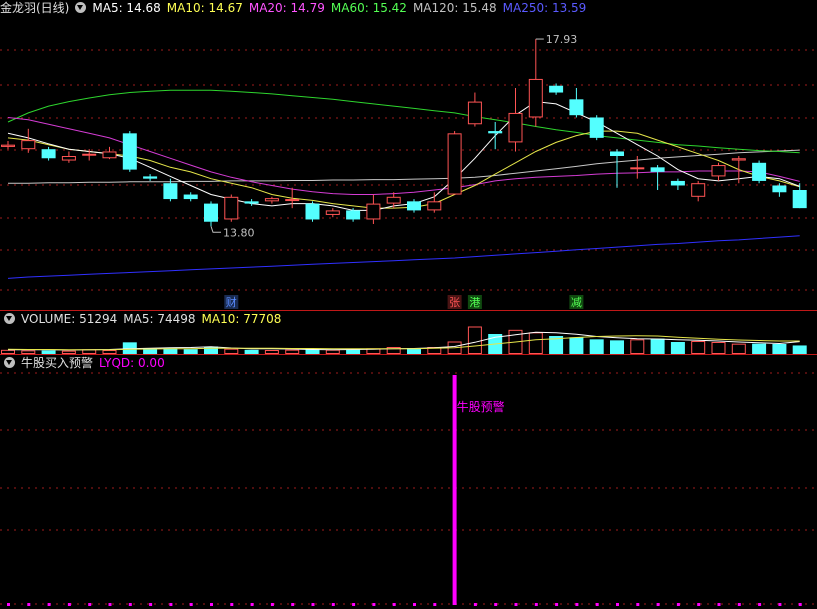 The image size is (817, 609). I want to click on volume-ma5-label: MA5: 74498, so click(159, 319).